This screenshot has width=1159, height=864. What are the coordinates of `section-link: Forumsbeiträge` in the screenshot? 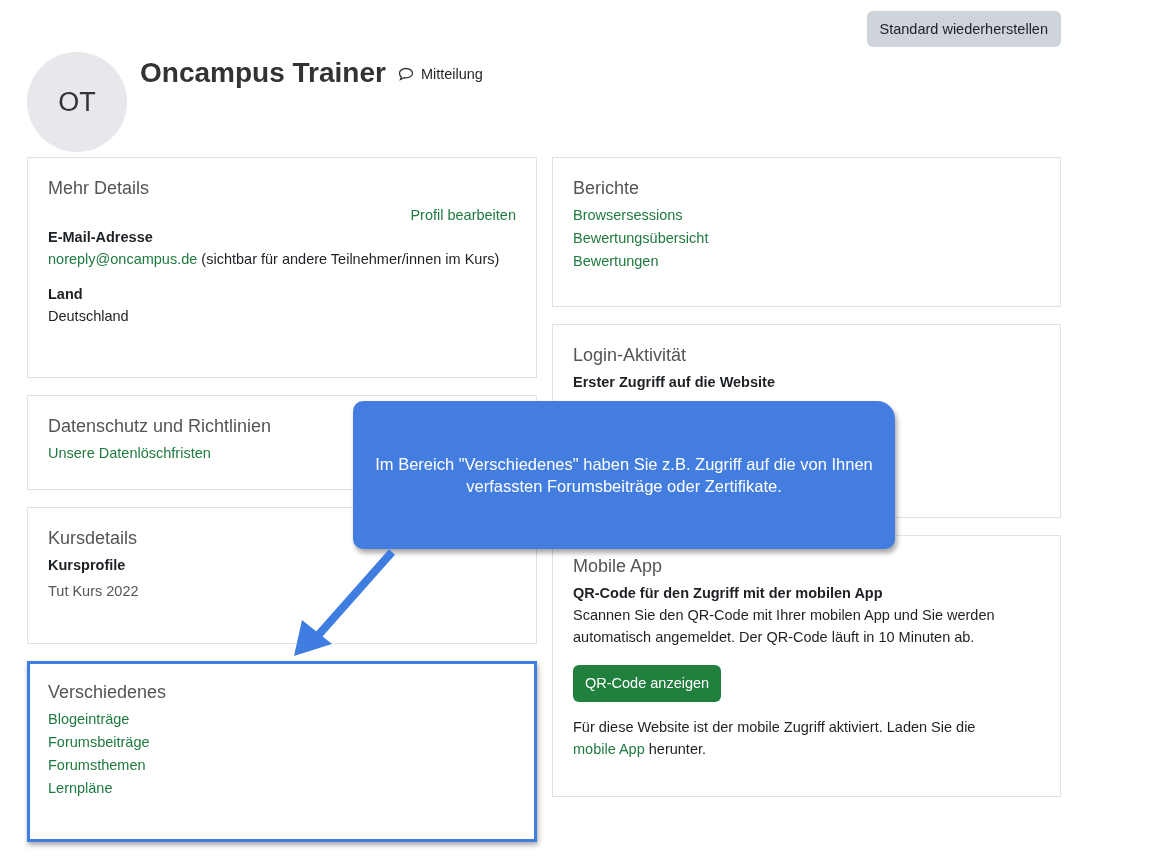 It's located at (99, 742).